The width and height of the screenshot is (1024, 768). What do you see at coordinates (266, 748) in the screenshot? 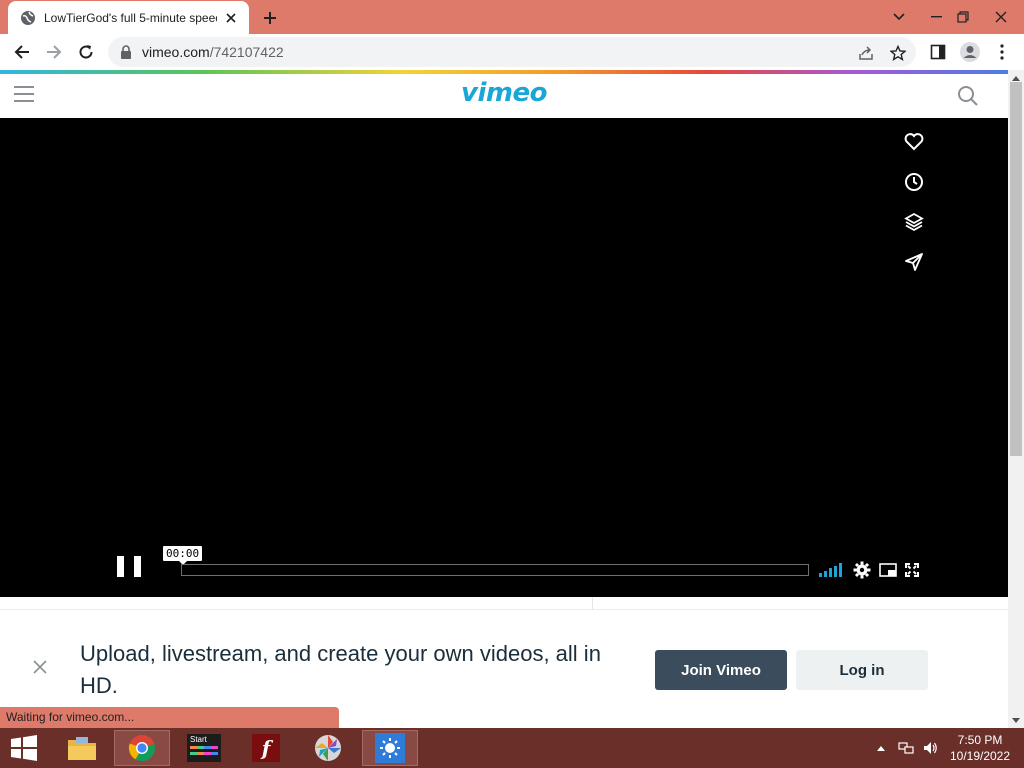
I see `flash-player-icon: f` at bounding box center [266, 748].